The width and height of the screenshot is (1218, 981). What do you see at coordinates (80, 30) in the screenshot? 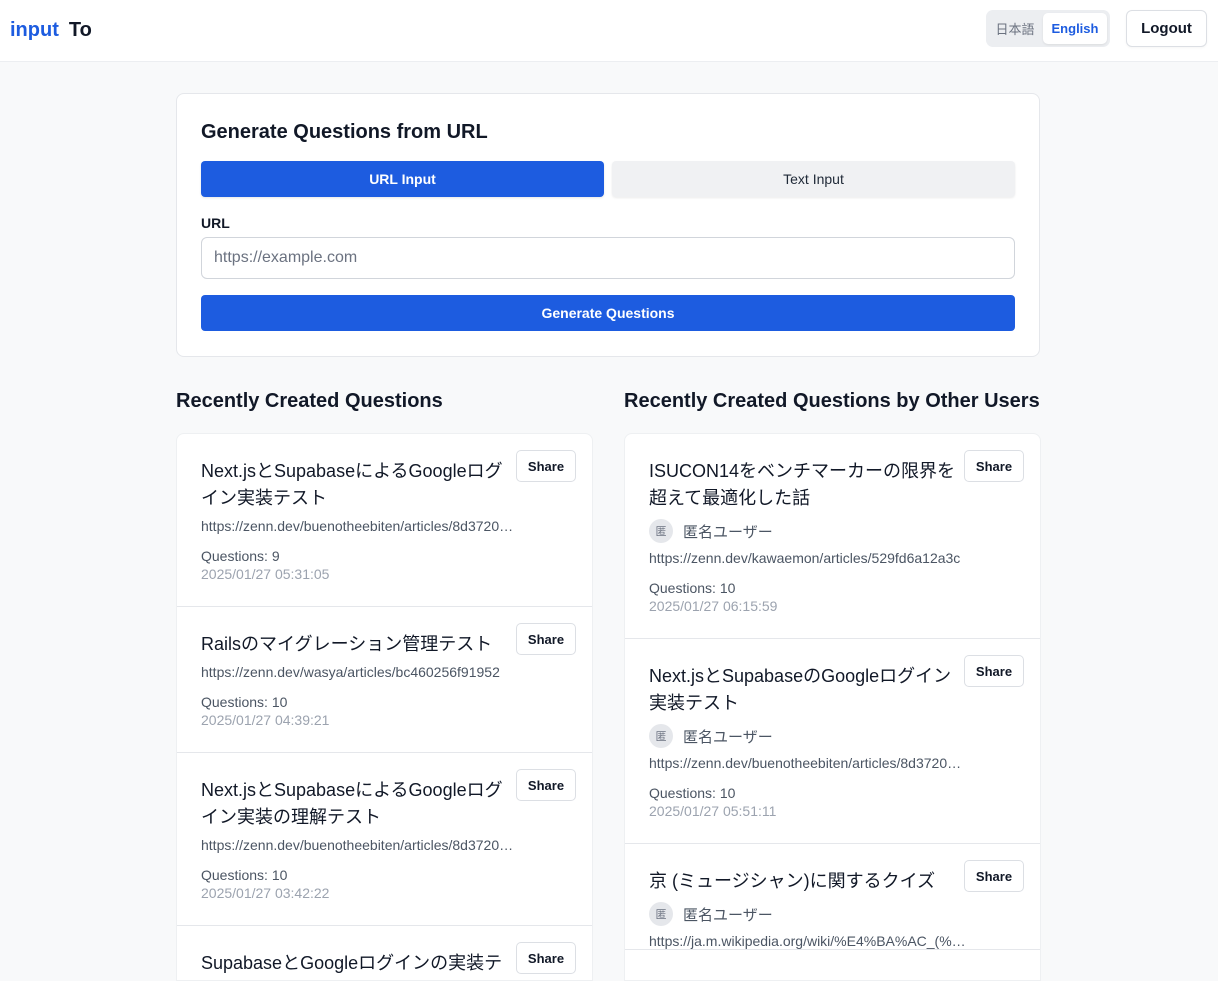
I see `logo-to: To` at bounding box center [80, 30].